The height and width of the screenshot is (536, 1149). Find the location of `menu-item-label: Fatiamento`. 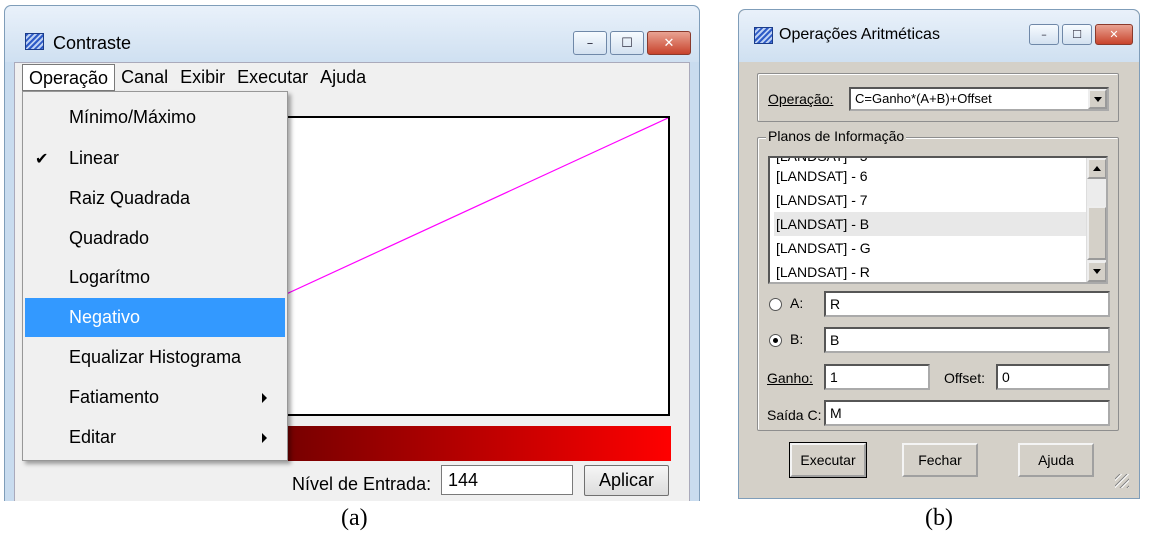

menu-item-label: Fatiamento is located at coordinates (114, 397).